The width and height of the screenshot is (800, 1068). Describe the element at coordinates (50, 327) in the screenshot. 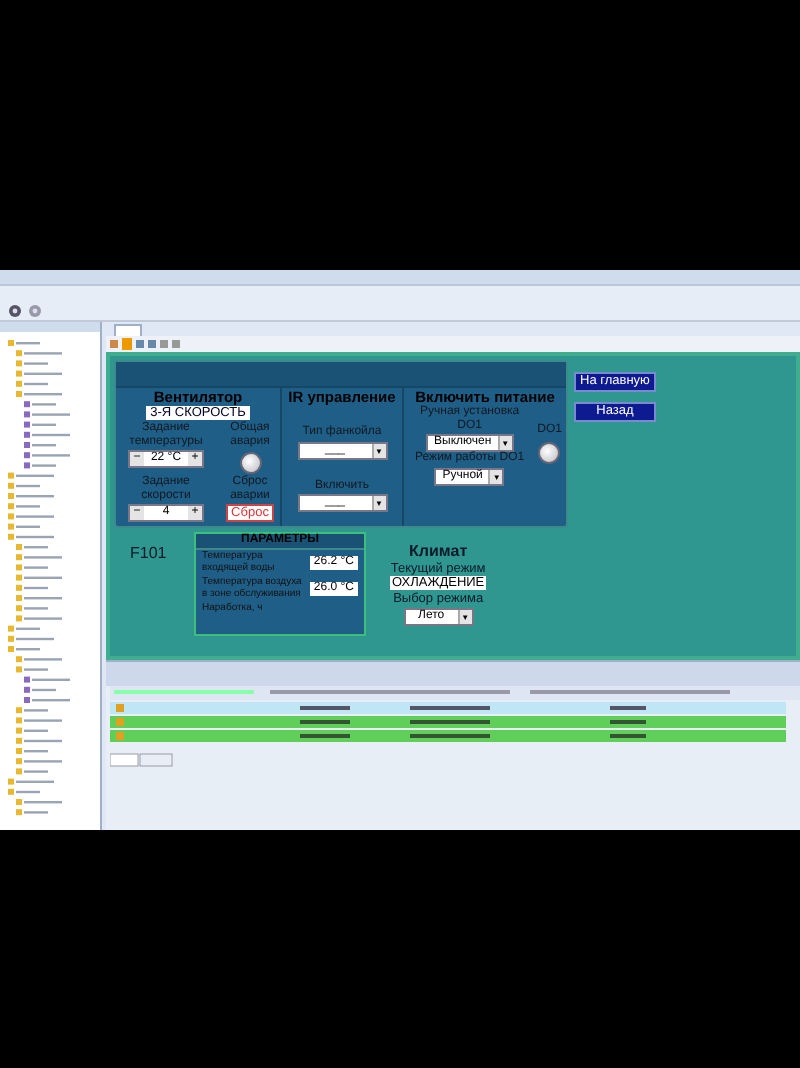

I see `panel-header` at that location.